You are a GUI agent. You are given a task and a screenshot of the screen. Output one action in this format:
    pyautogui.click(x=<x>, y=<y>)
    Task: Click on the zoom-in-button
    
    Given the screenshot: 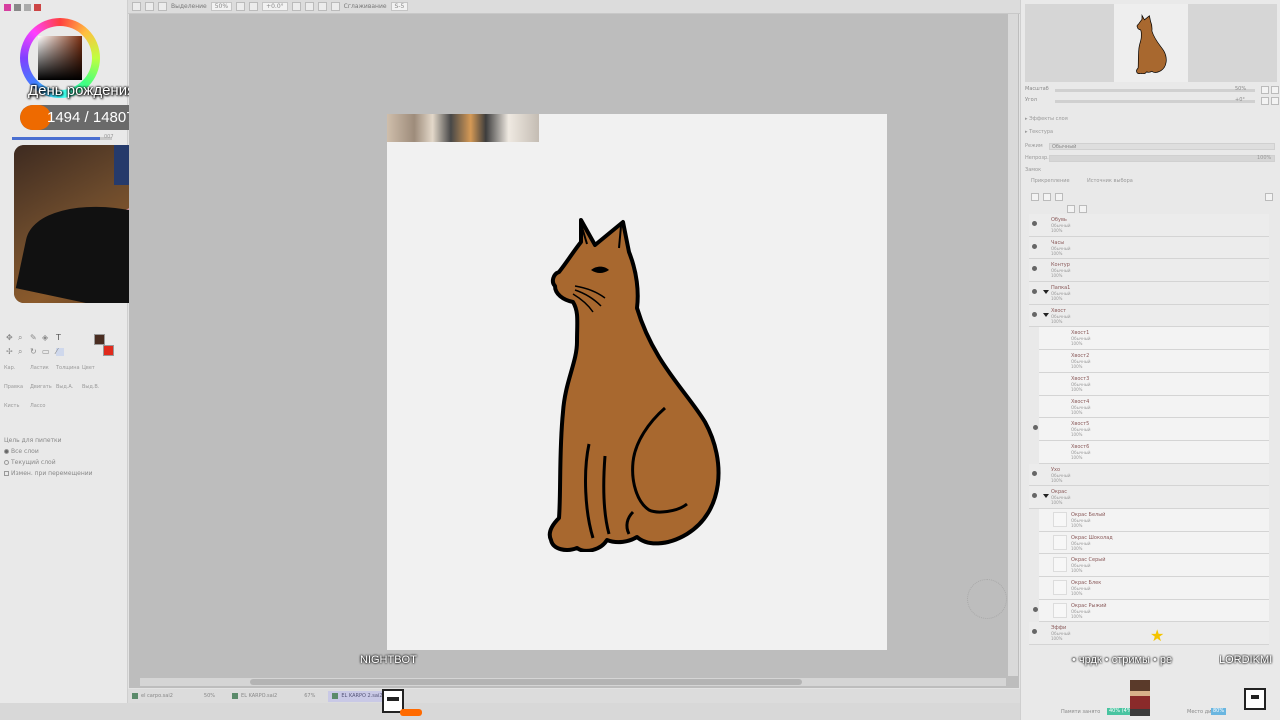 What is the action you would take?
    pyautogui.click(x=254, y=6)
    